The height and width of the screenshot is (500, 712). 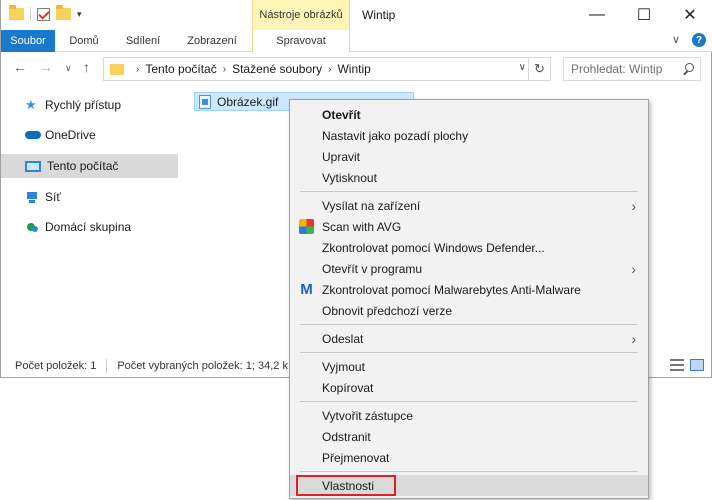 I want to click on menu-item-copy: Kopírovat, so click(x=469, y=387).